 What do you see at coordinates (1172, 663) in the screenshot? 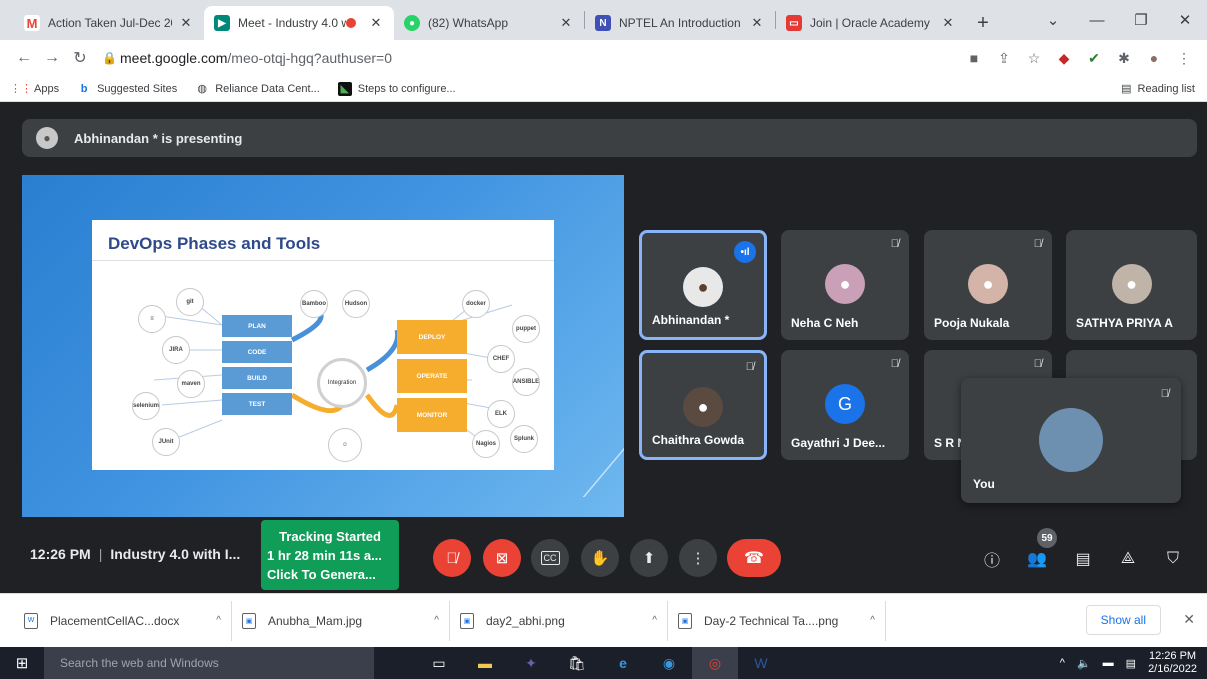
I see `system-clock: 12:26 PM 2/16/2022` at bounding box center [1172, 663].